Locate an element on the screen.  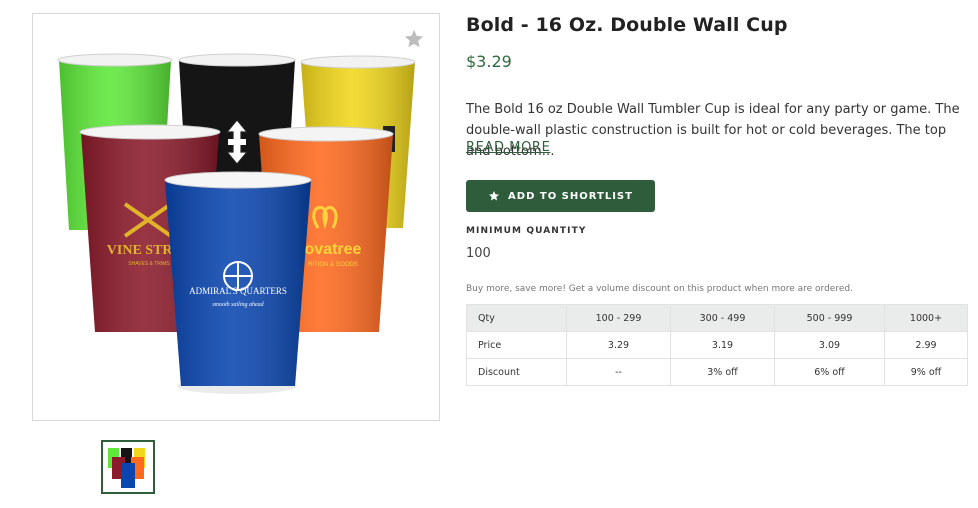
table-header-cell: 100 - 299 is located at coordinates (618, 318).